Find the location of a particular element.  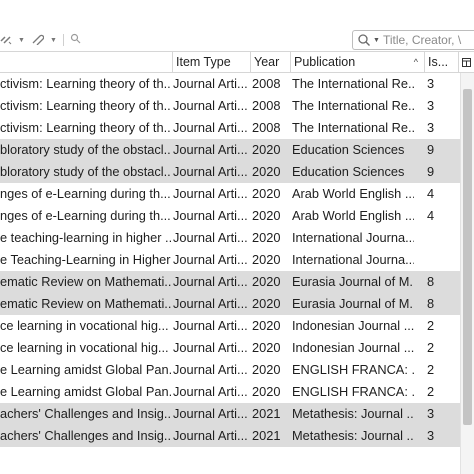

search-mode-chevron-icon: ▼ is located at coordinates (376, 40).